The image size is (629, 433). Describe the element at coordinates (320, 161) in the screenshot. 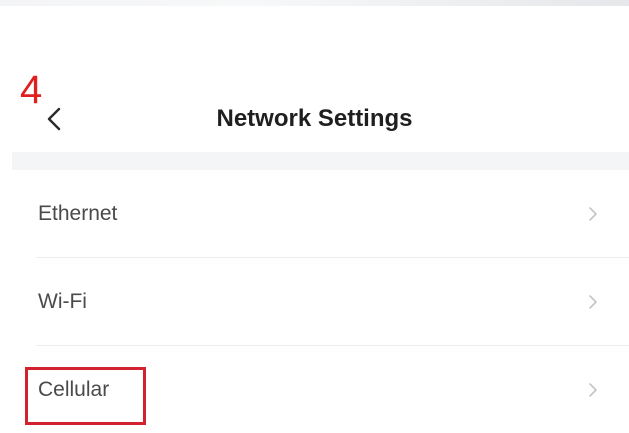

I see `section-divider` at that location.